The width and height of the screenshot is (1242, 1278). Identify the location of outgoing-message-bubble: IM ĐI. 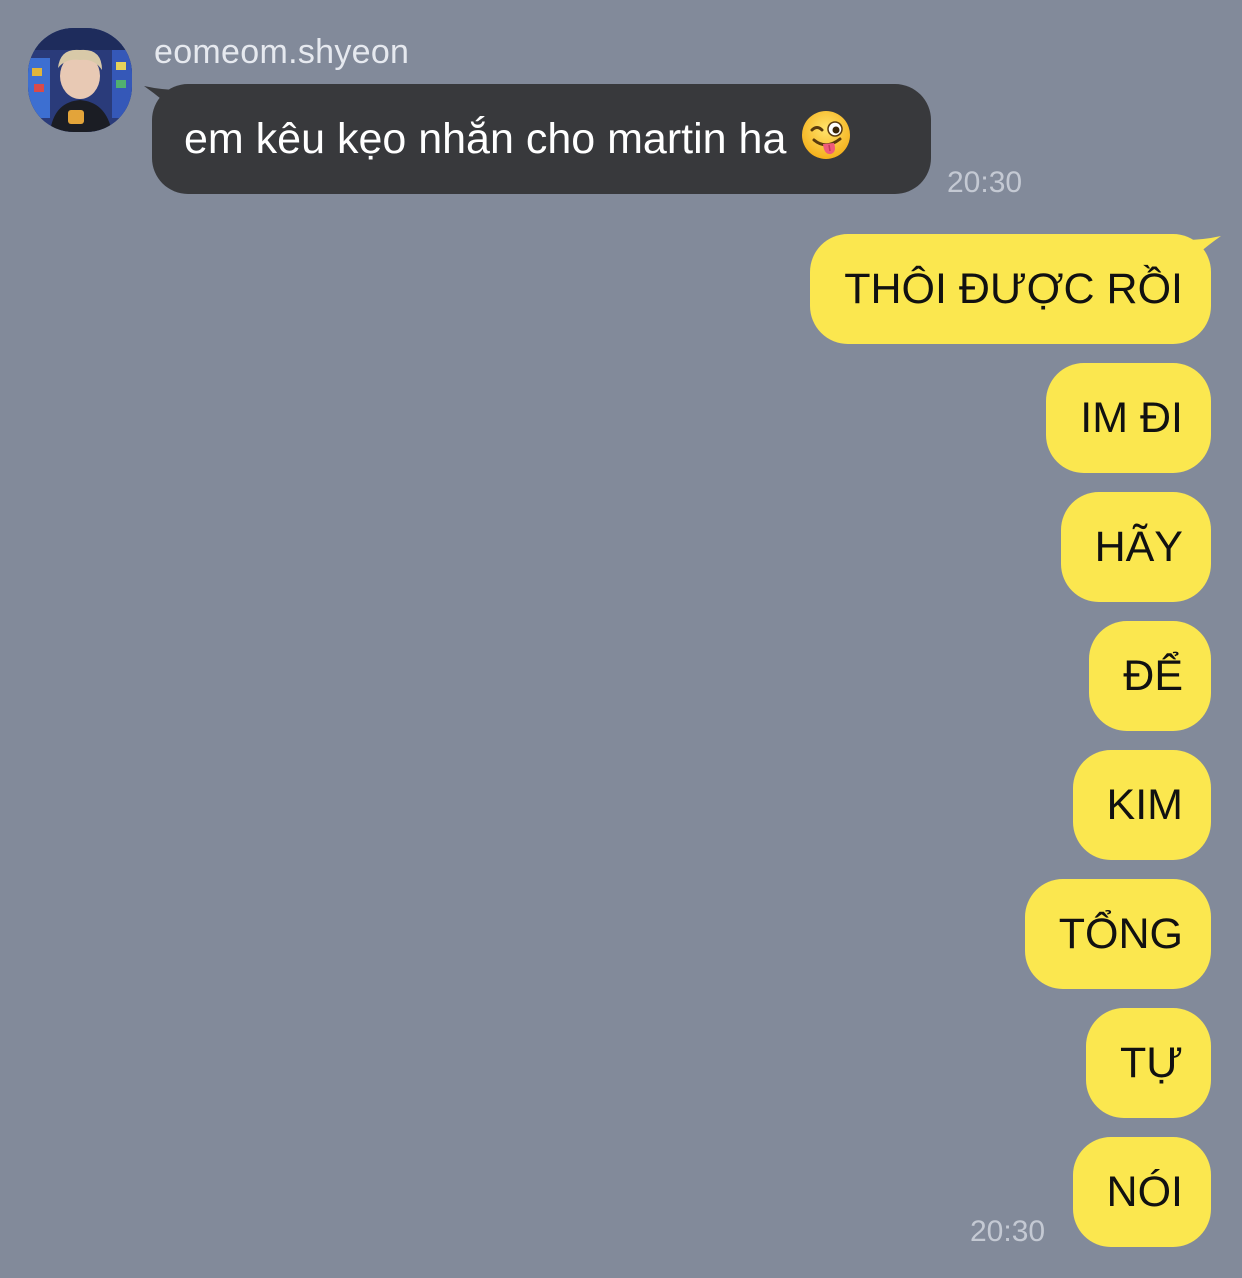
(1128, 418).